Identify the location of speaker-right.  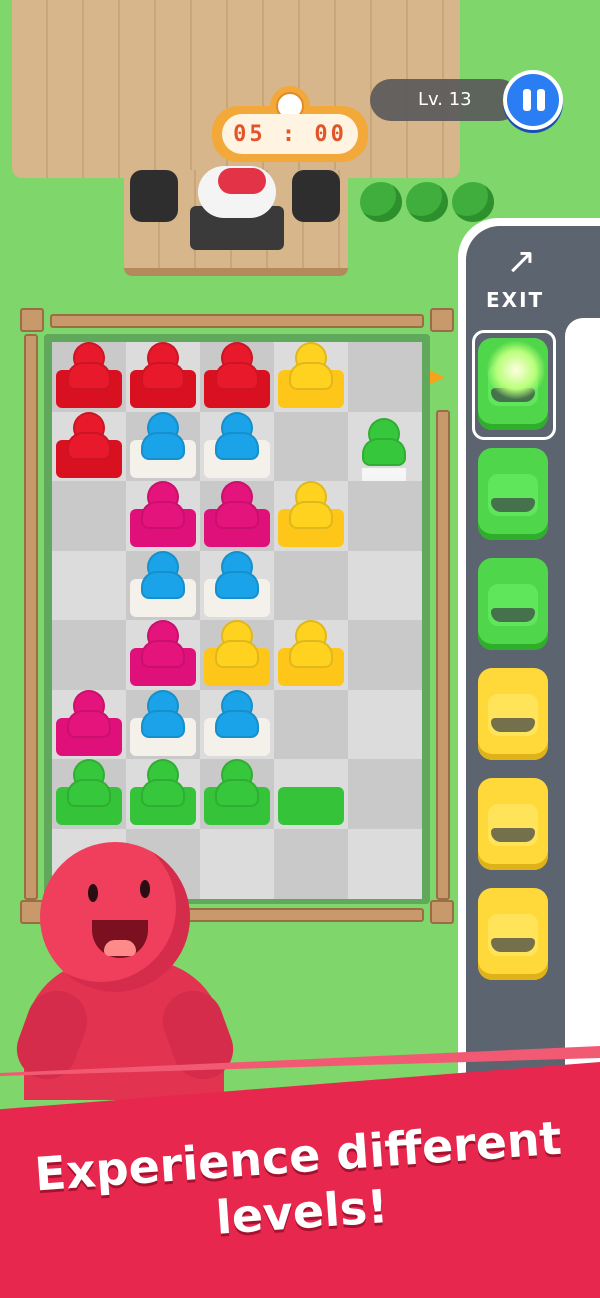
(316, 196).